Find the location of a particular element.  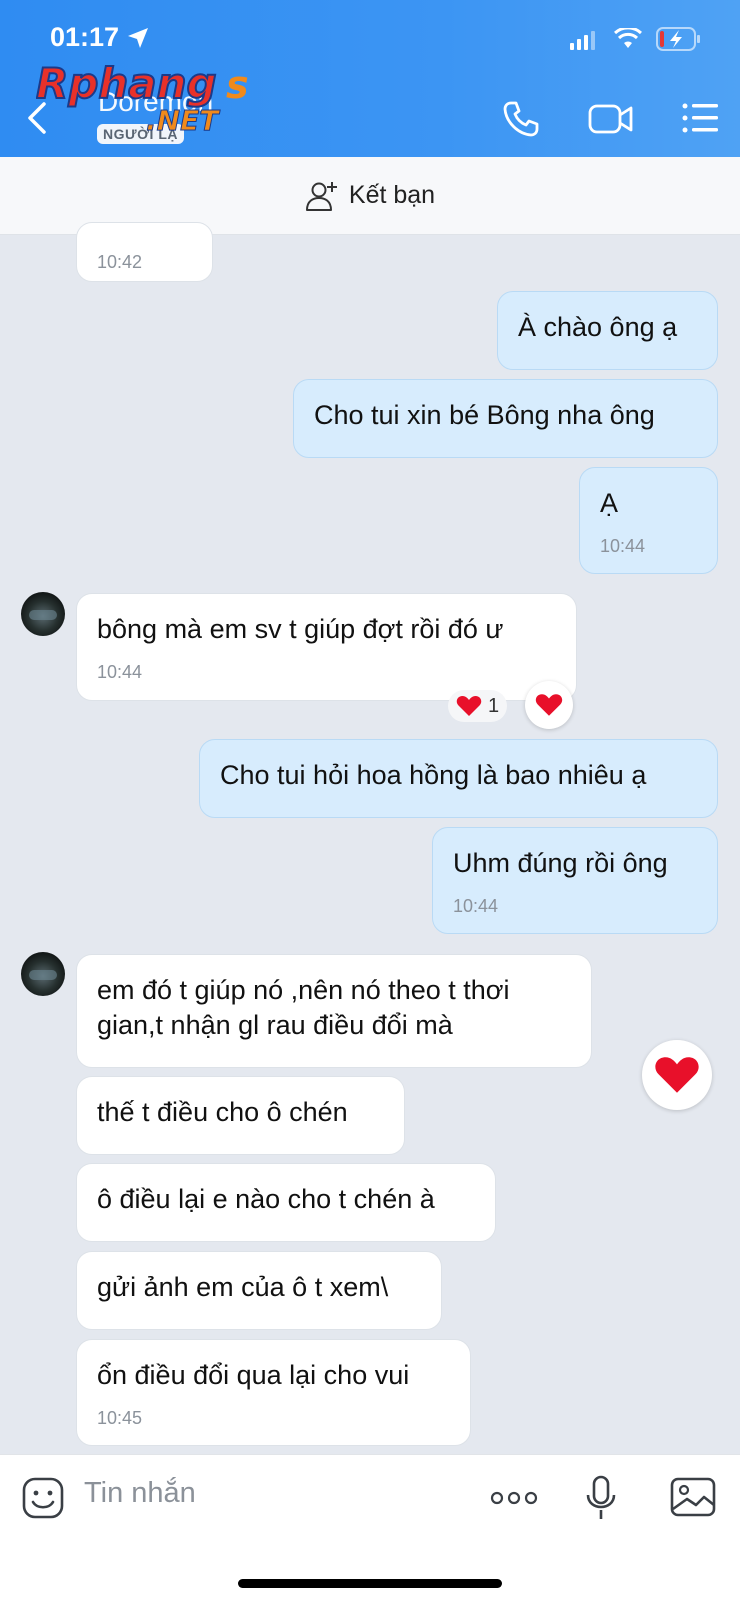

cellular-signal-icon is located at coordinates (582, 40).